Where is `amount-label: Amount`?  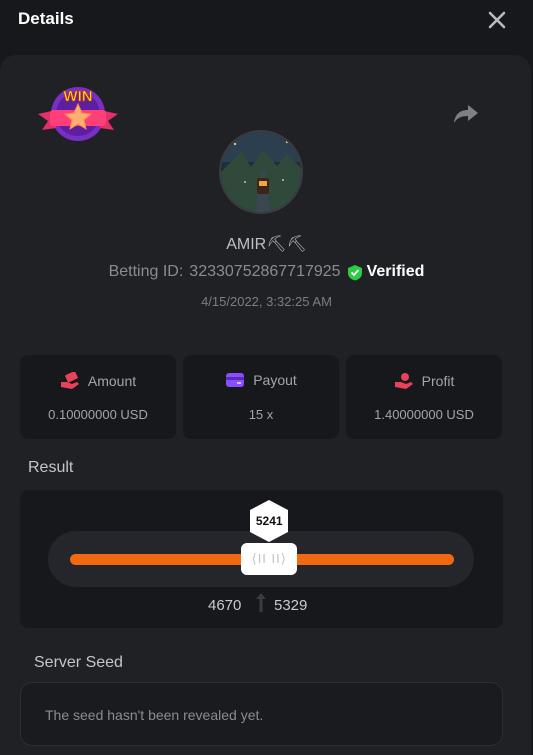
amount-label: Amount is located at coordinates (112, 381).